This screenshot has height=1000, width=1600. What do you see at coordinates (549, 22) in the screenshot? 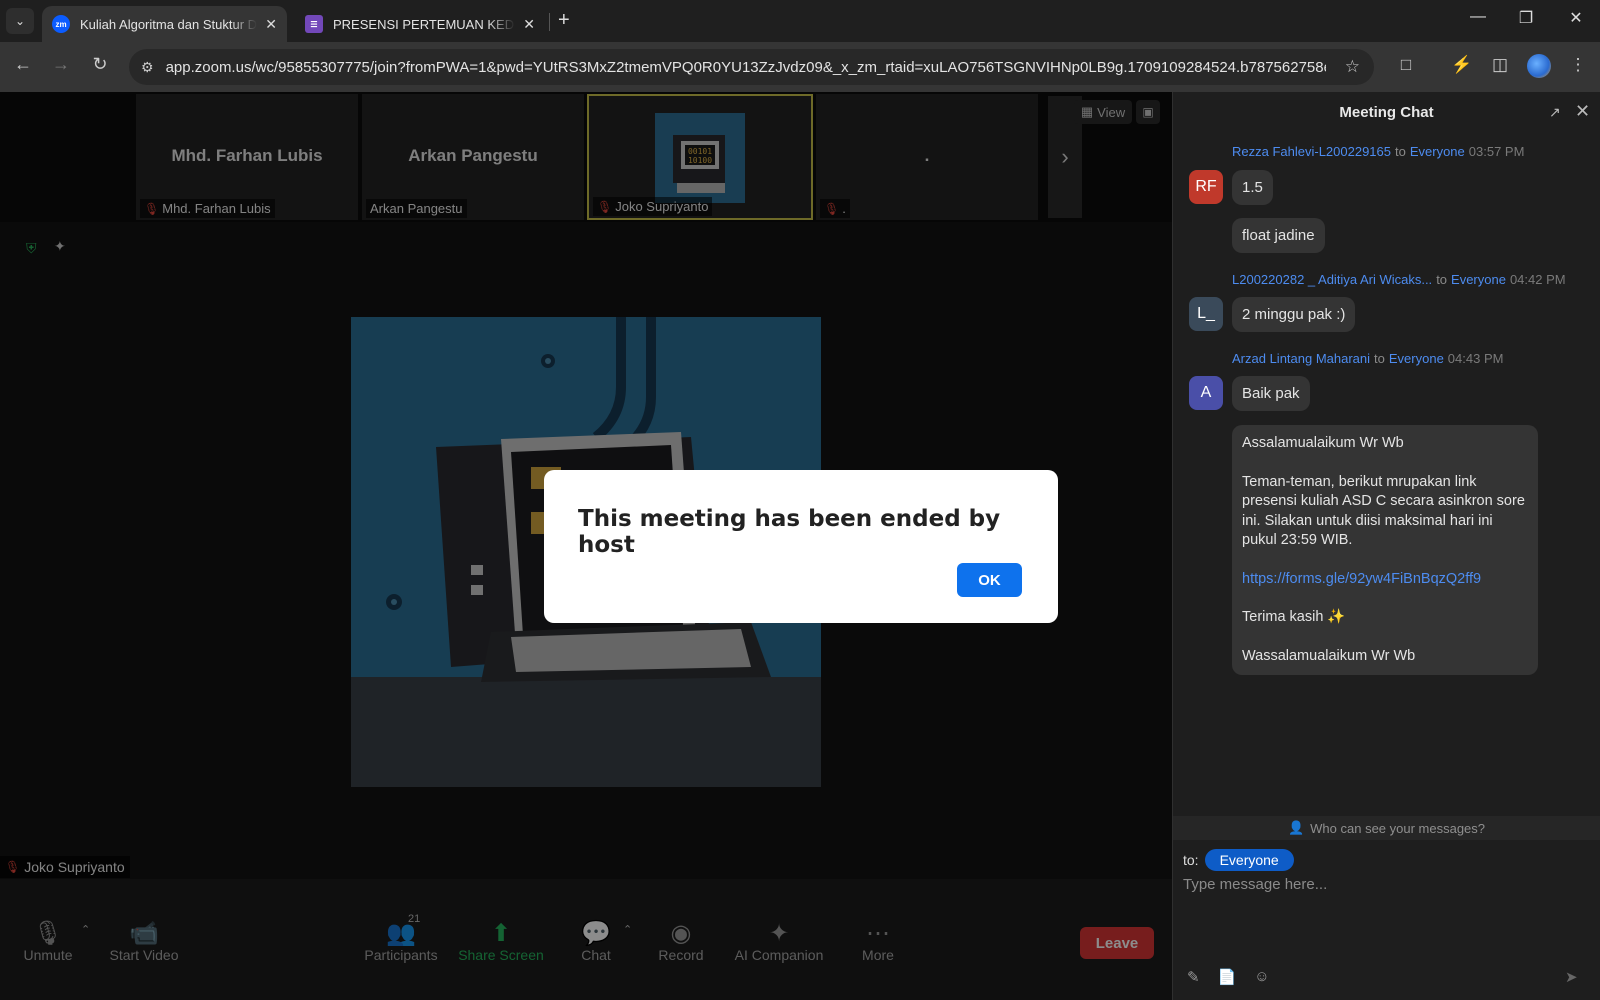
I see `tab-divider` at bounding box center [549, 22].